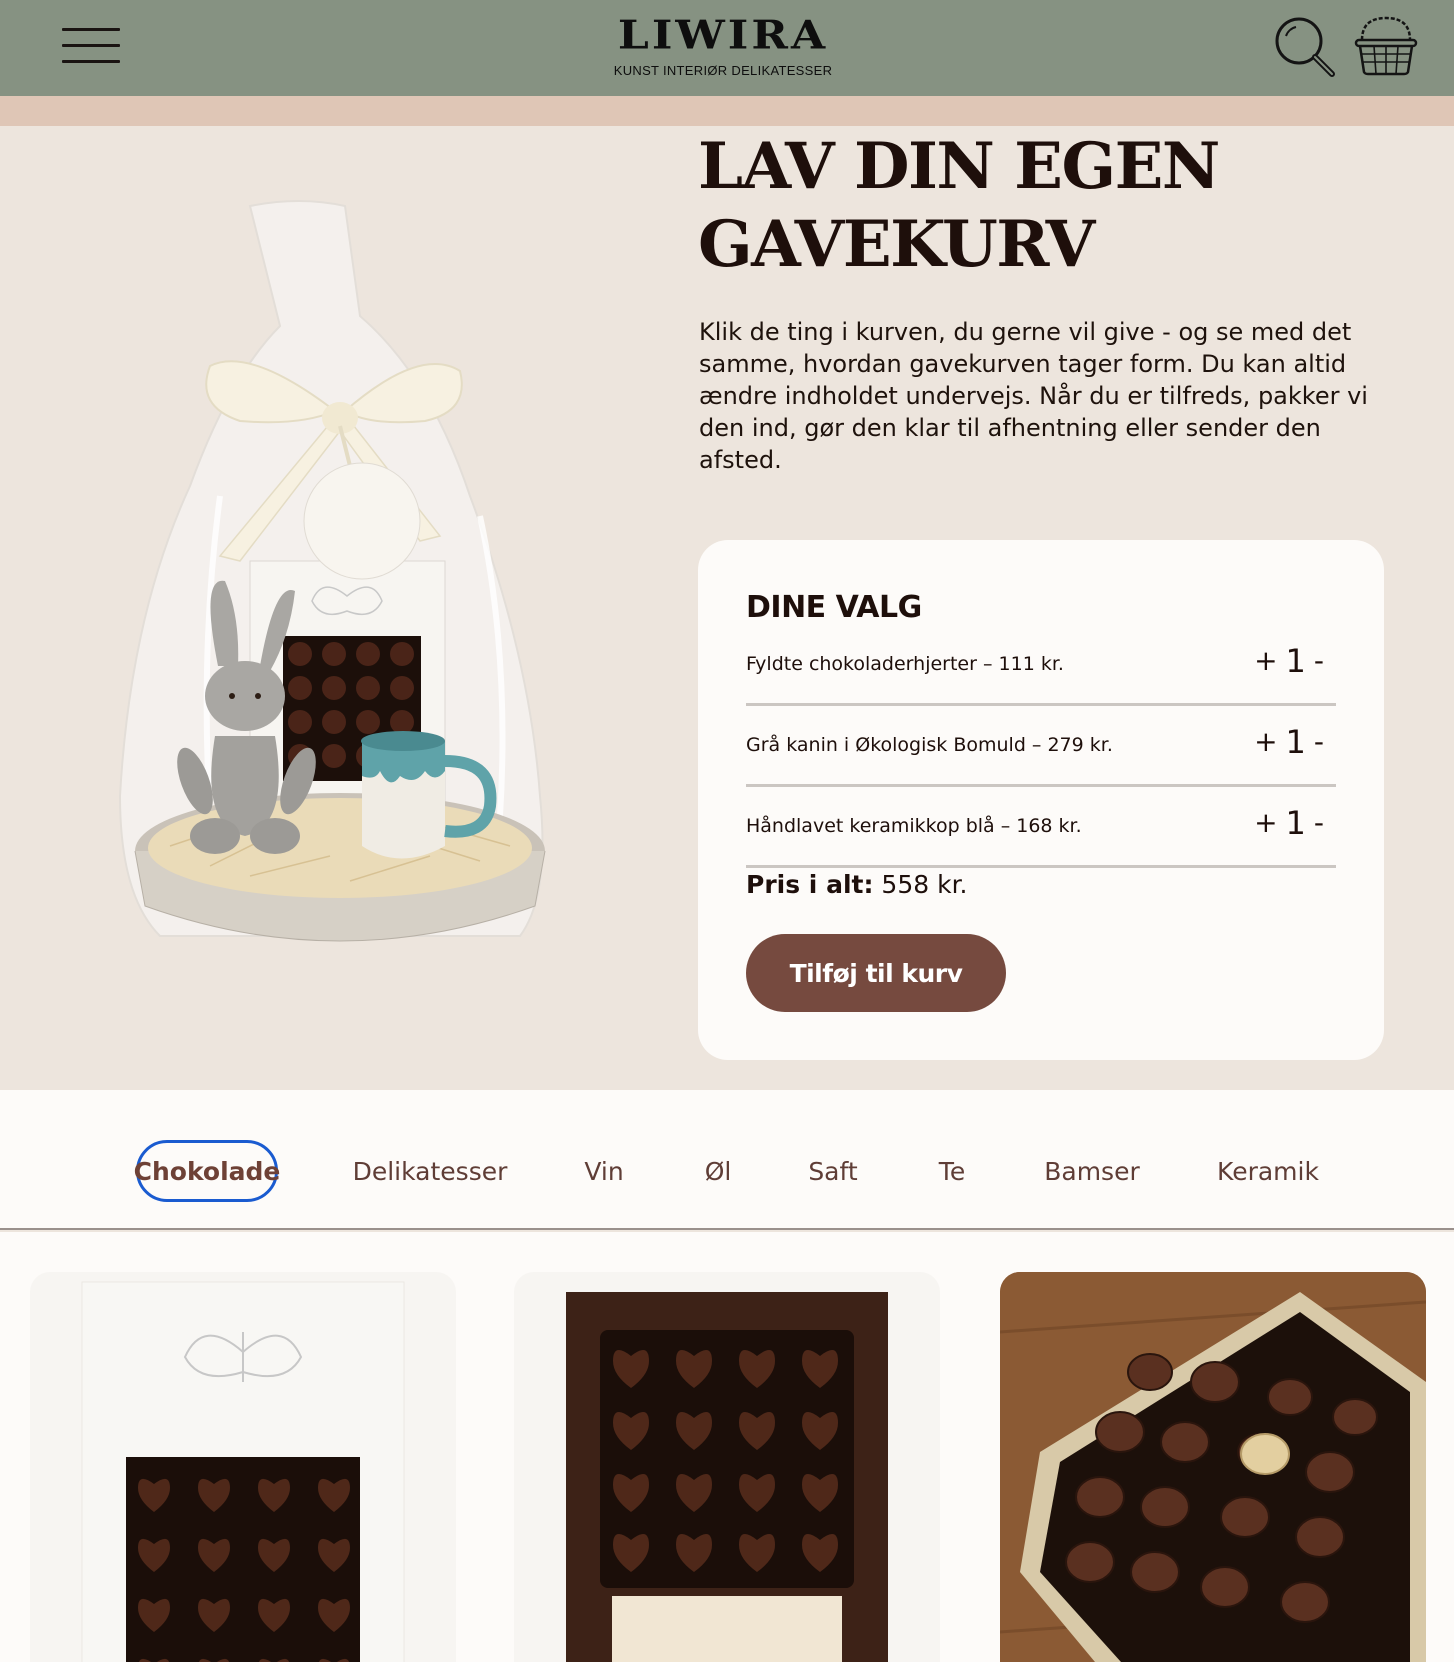 The image size is (1454, 1662). What do you see at coordinates (718, 1171) in the screenshot?
I see `tab-ol: Øl` at bounding box center [718, 1171].